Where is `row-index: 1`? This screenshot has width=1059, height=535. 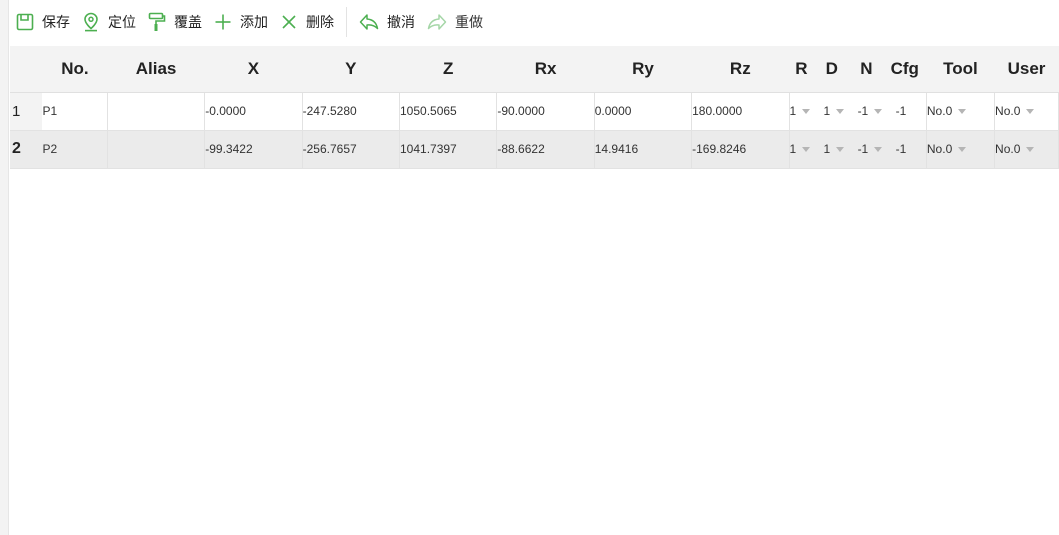 row-index: 1 is located at coordinates (26, 111).